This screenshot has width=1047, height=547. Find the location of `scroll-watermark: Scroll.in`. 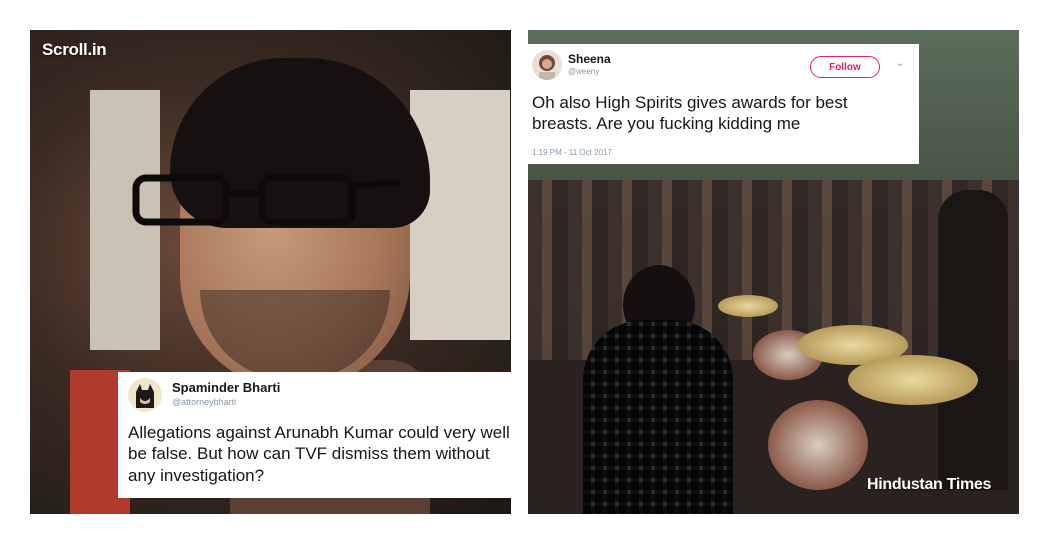

scroll-watermark: Scroll.in is located at coordinates (74, 49).